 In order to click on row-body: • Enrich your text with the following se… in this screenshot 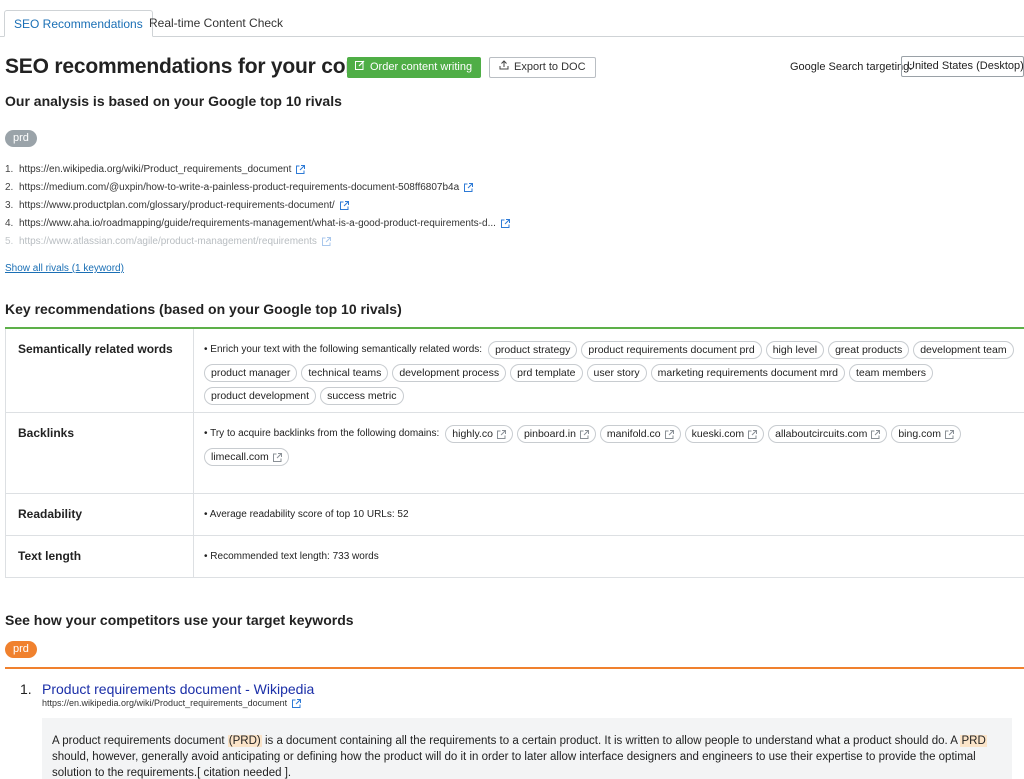, I will do `click(609, 370)`.